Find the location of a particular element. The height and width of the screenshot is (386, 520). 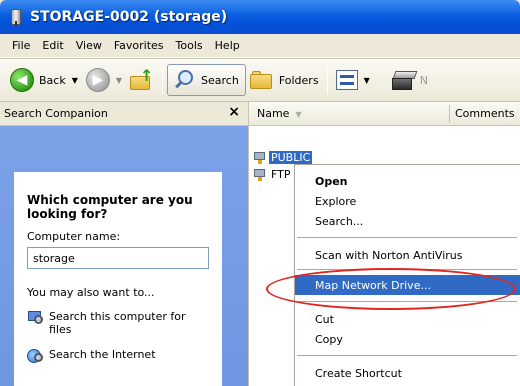

search-button: Search is located at coordinates (206, 80).